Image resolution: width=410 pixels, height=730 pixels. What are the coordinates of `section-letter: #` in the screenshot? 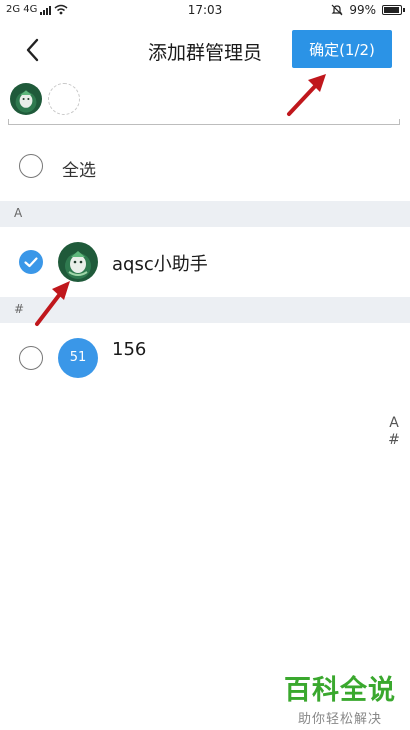 It's located at (19, 309).